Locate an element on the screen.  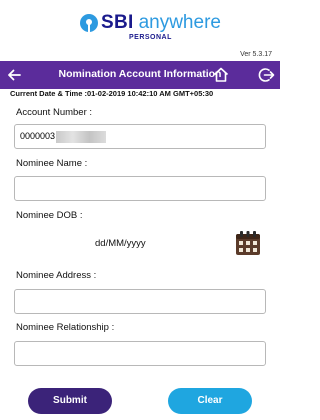
submit-button: Submit is located at coordinates (70, 401).